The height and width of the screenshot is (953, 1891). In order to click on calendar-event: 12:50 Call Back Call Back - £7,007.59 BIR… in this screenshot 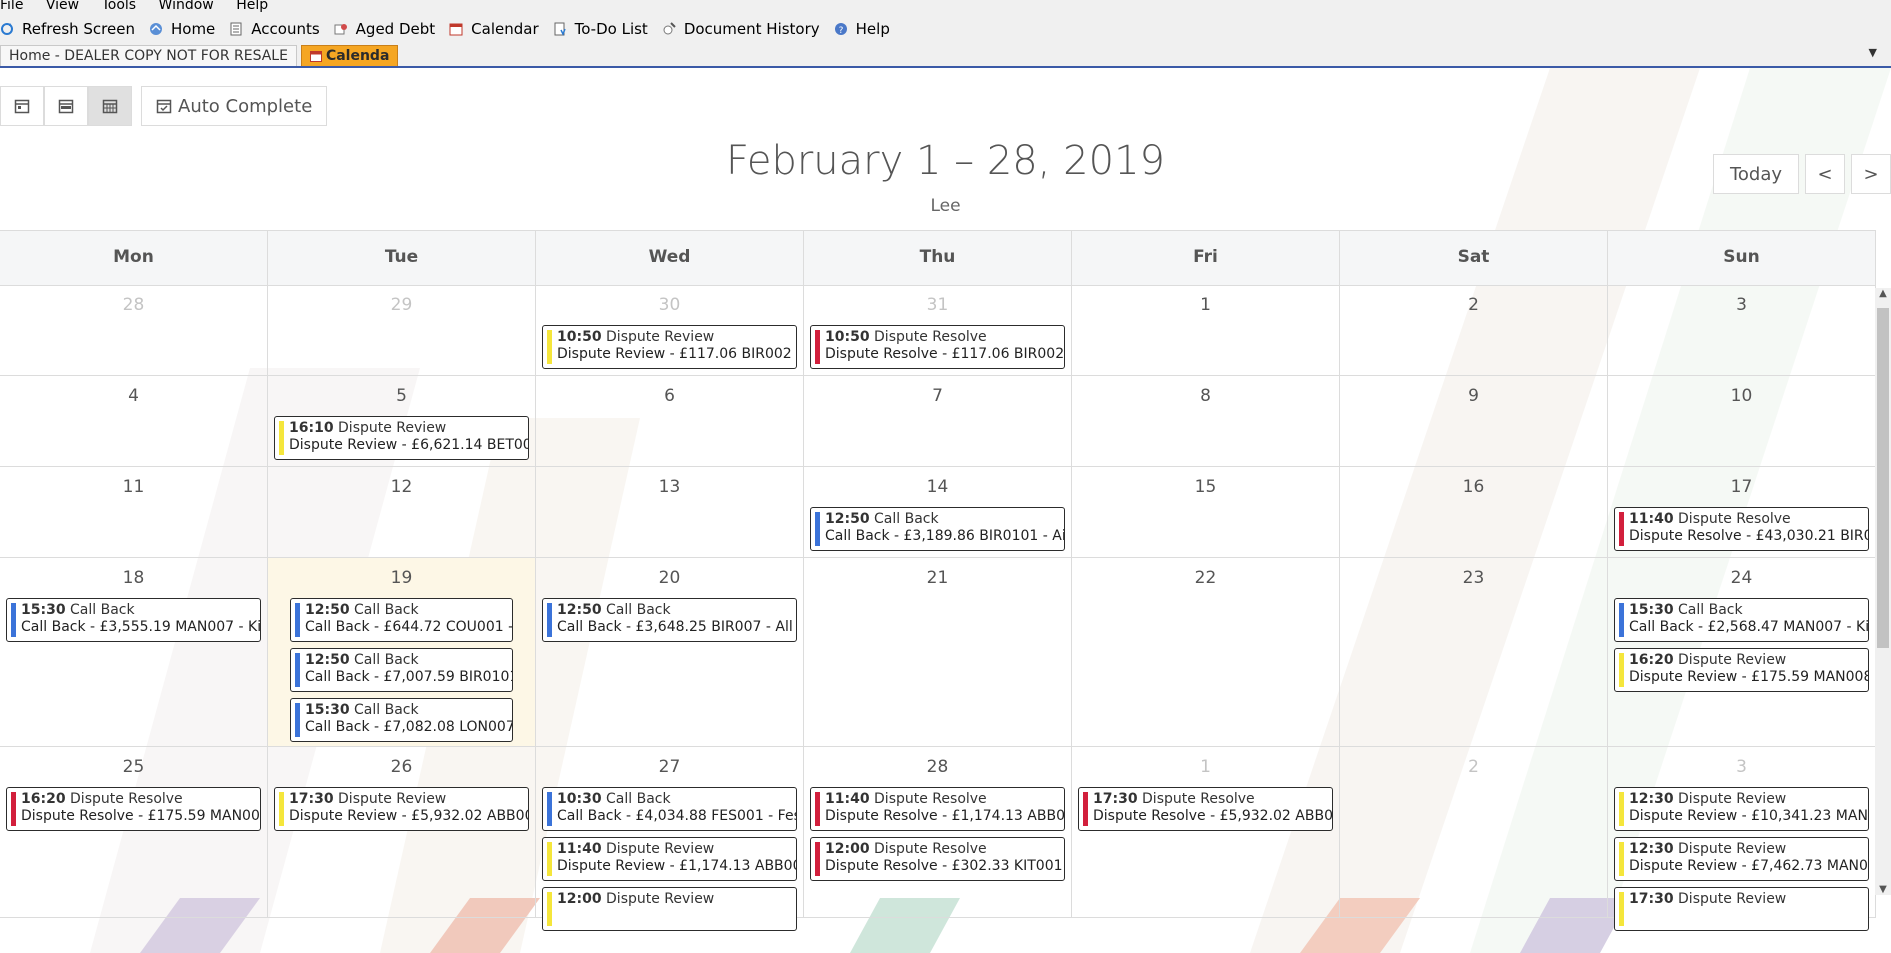, I will do `click(401, 670)`.